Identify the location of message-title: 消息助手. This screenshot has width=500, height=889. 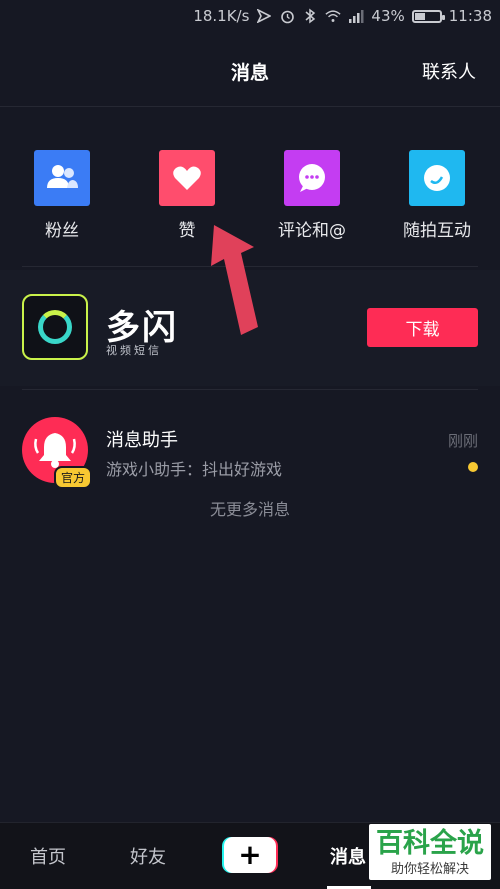
(142, 440).